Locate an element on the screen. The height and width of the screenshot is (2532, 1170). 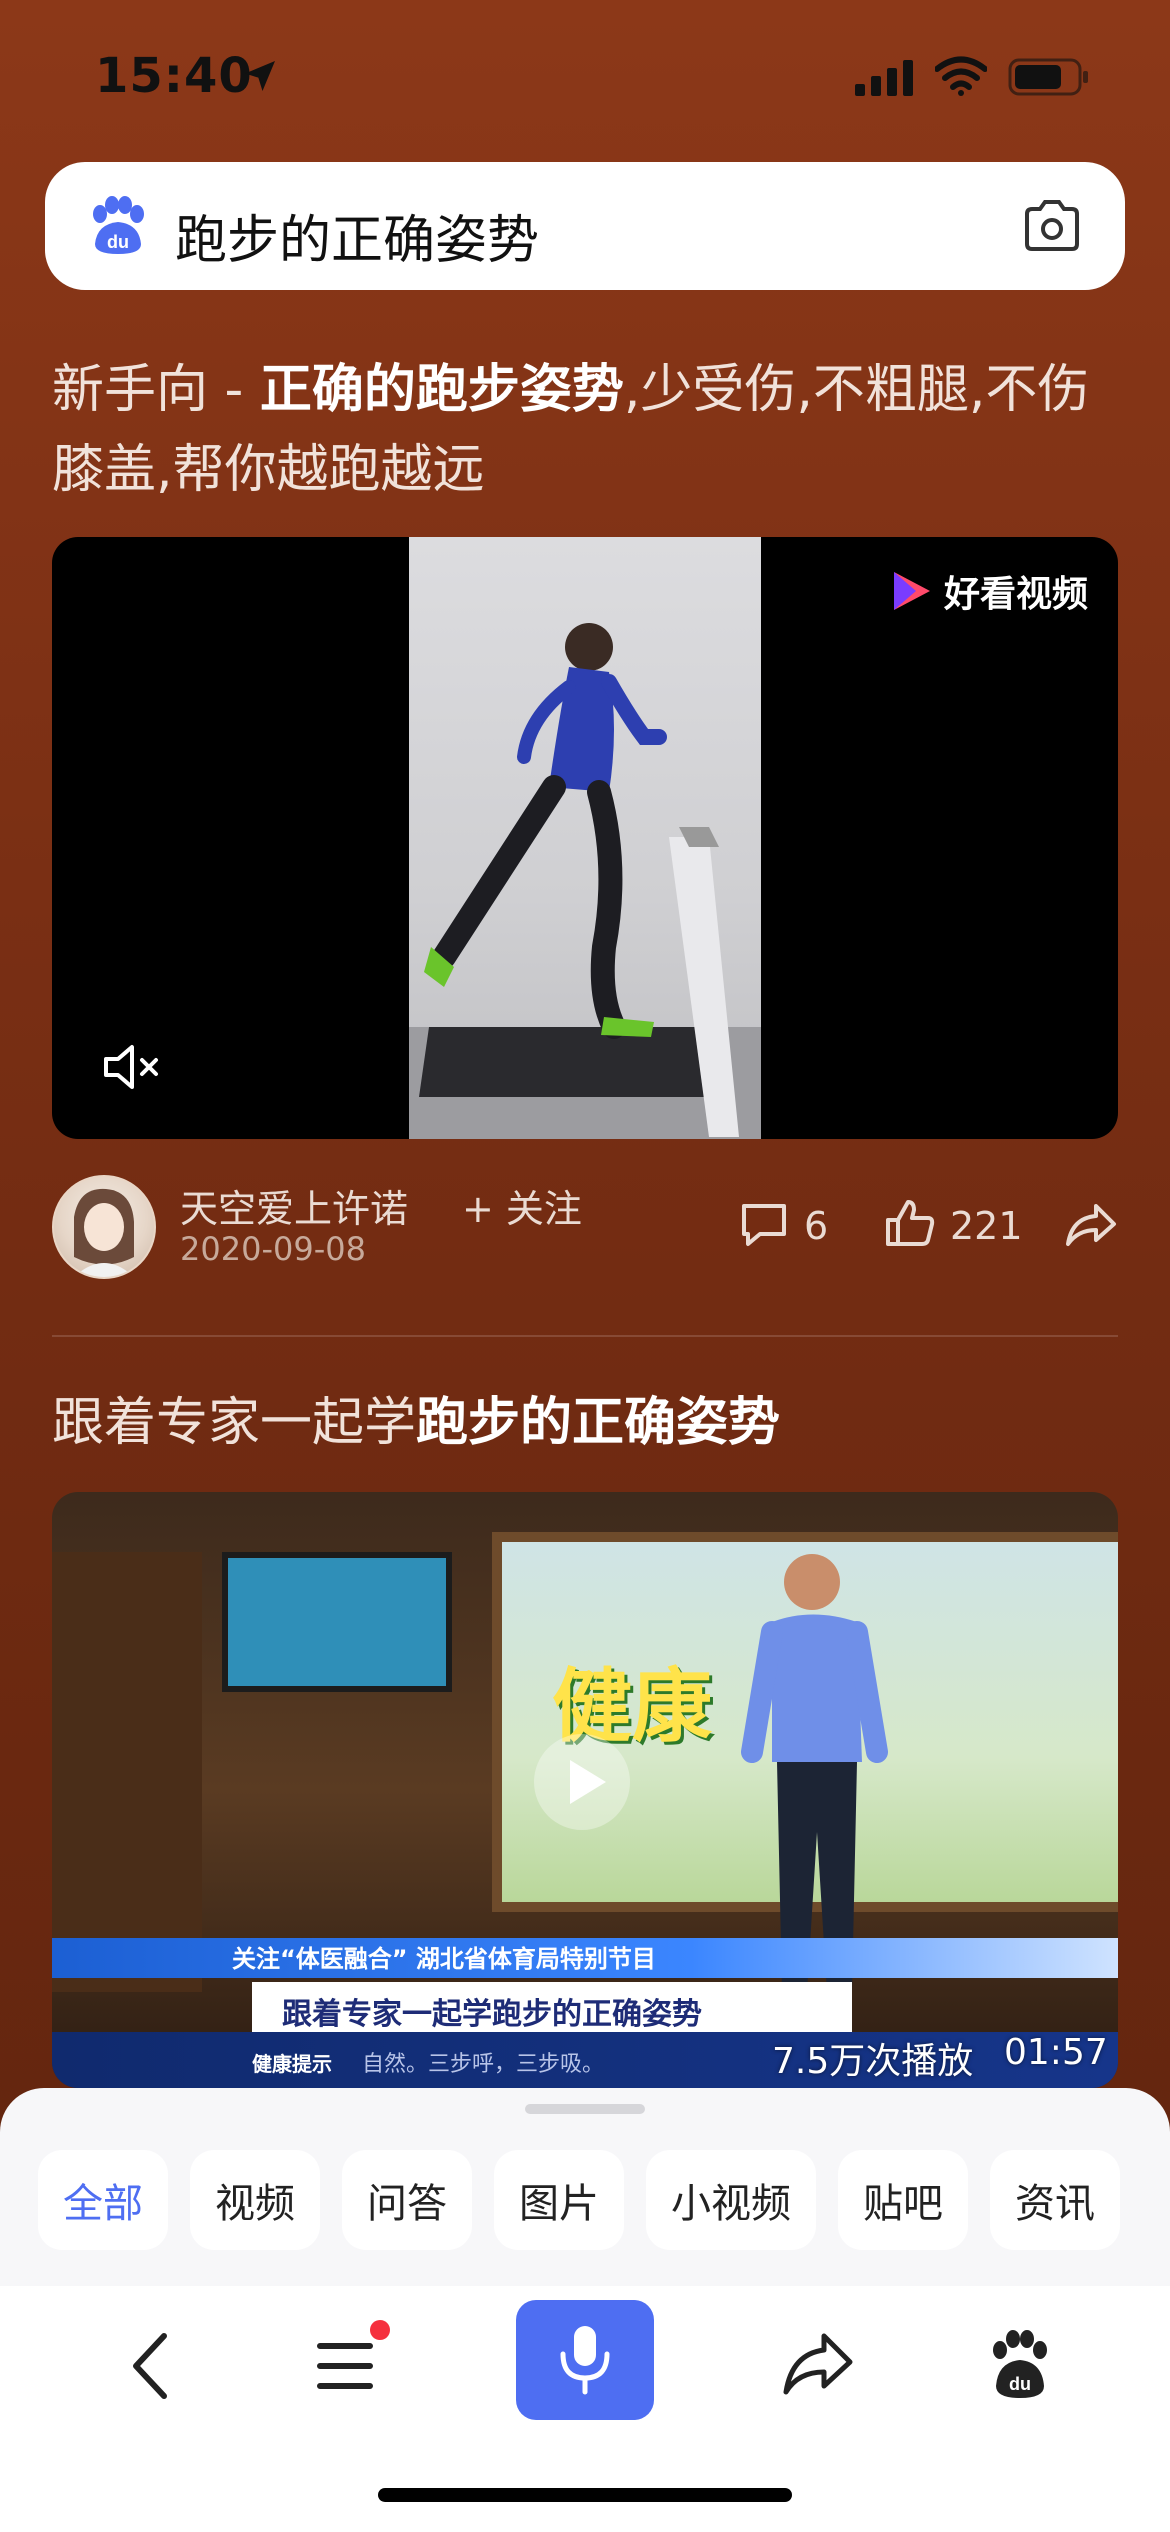
back-icon is located at coordinates (150, 2366).